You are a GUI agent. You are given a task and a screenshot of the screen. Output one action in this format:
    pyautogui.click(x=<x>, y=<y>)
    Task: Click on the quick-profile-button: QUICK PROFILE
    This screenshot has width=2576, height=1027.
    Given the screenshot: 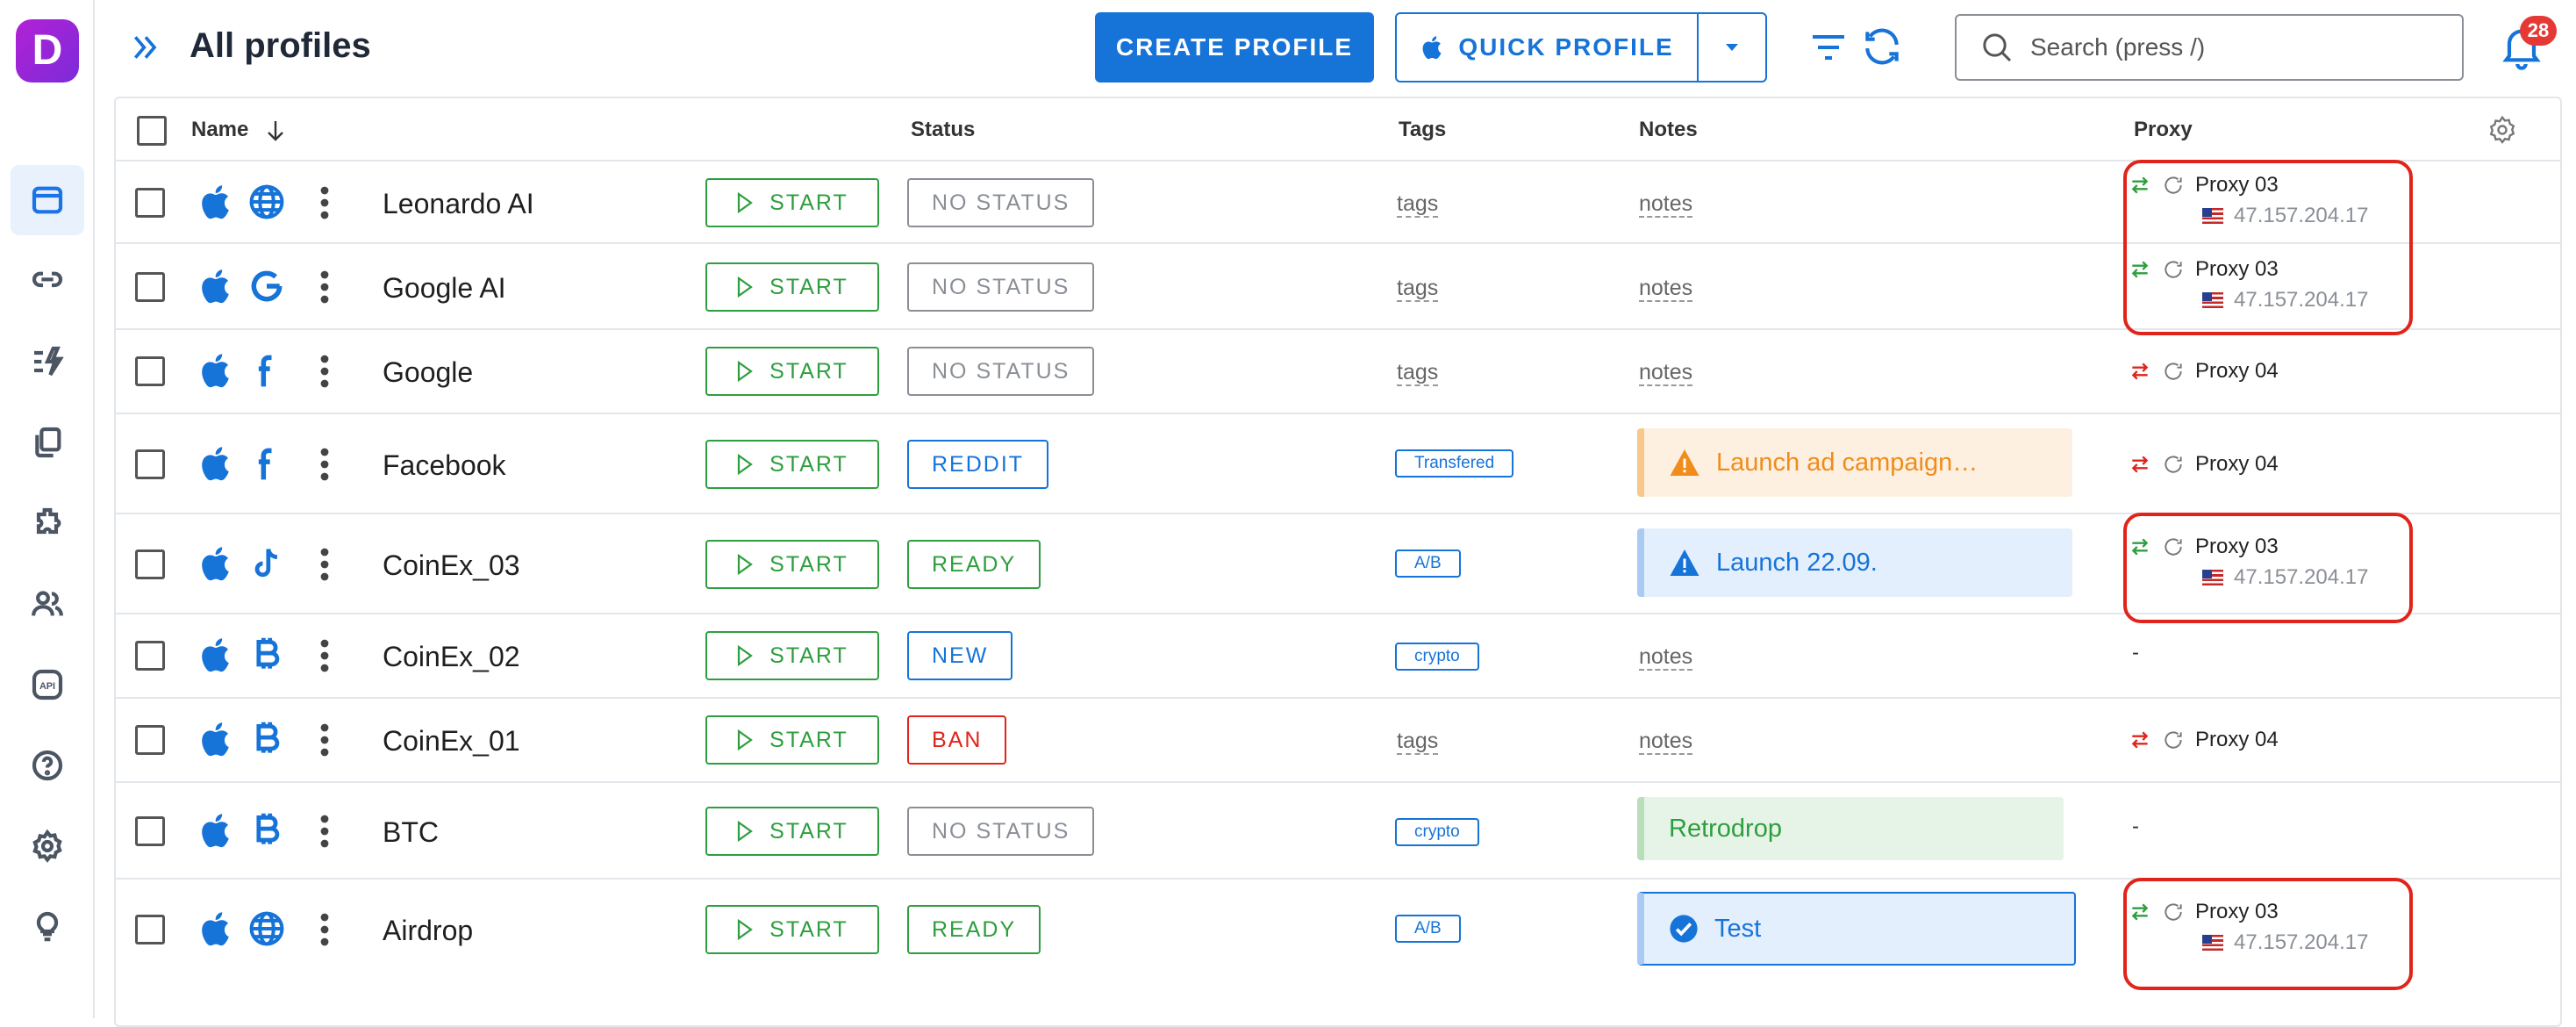 What is the action you would take?
    pyautogui.click(x=1548, y=48)
    